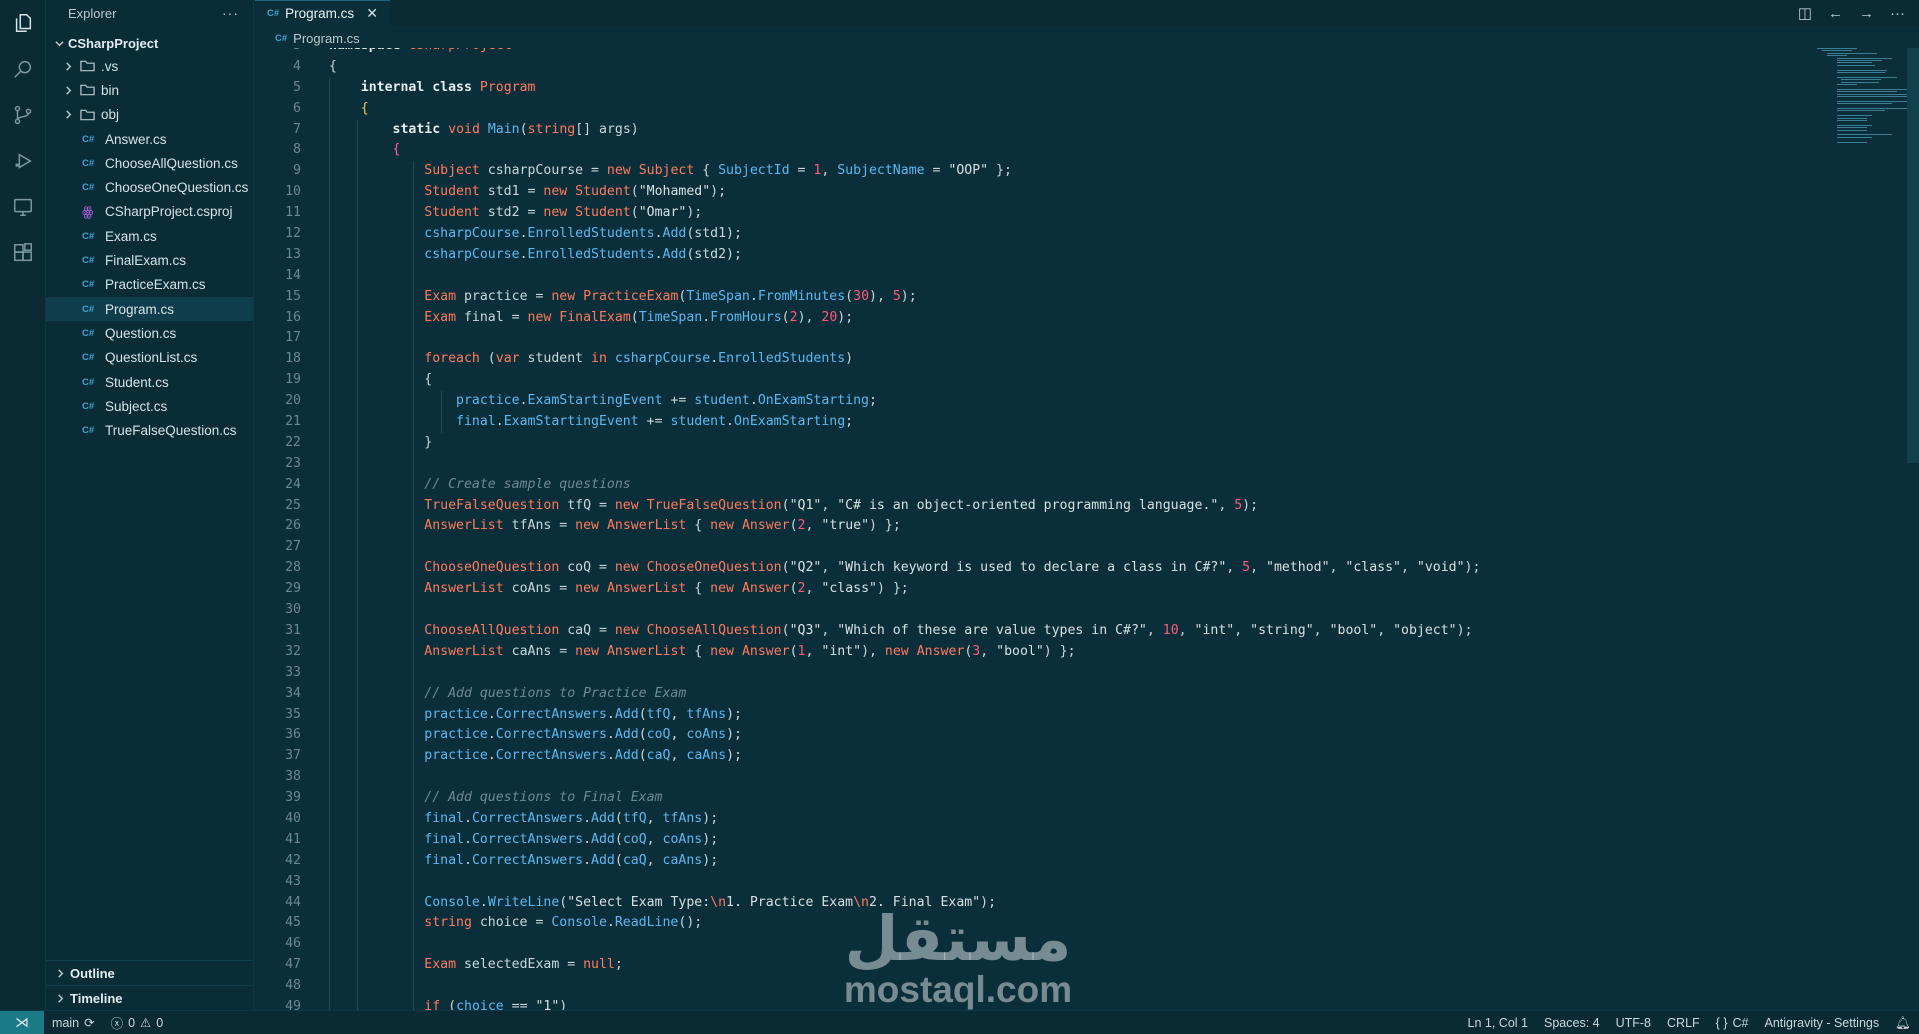  Describe the element at coordinates (583, 735) in the screenshot. I see `code-text: practice.CorrectAnswers.Add(coQ, coAns);` at that location.